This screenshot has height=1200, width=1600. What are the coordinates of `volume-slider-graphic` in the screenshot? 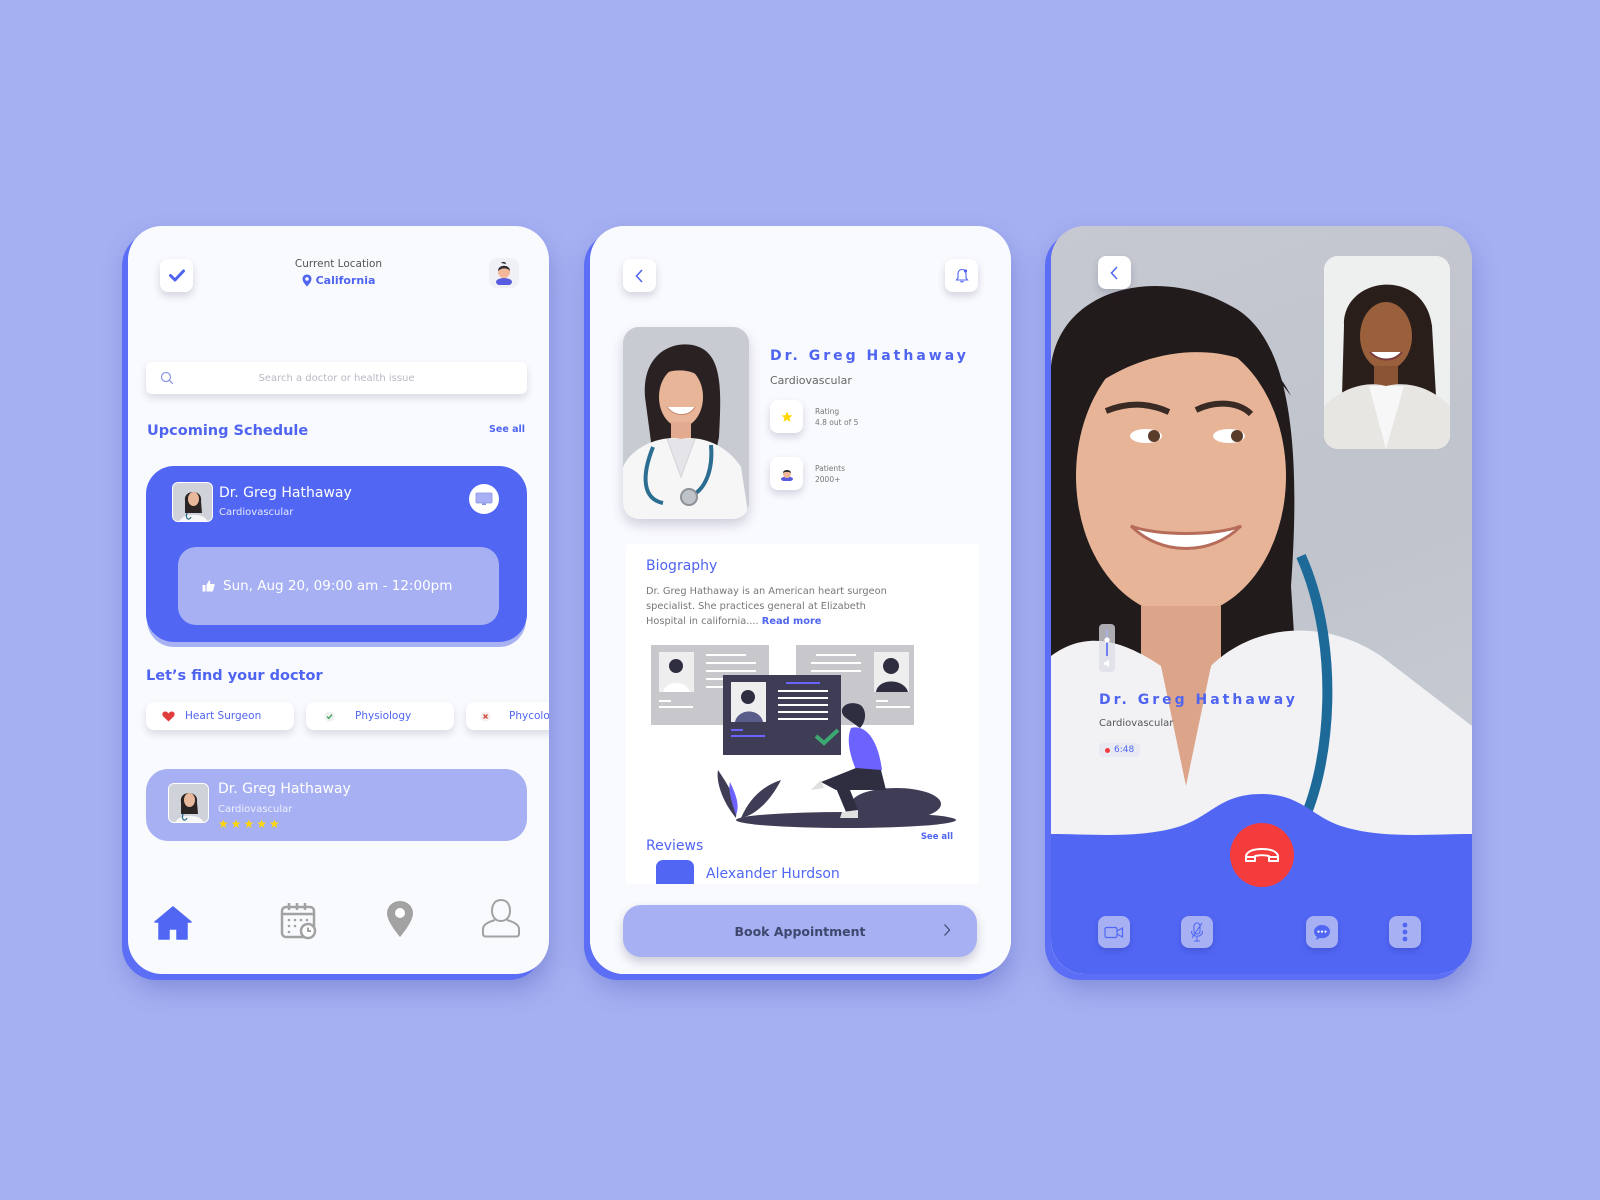 It's located at (1107, 649).